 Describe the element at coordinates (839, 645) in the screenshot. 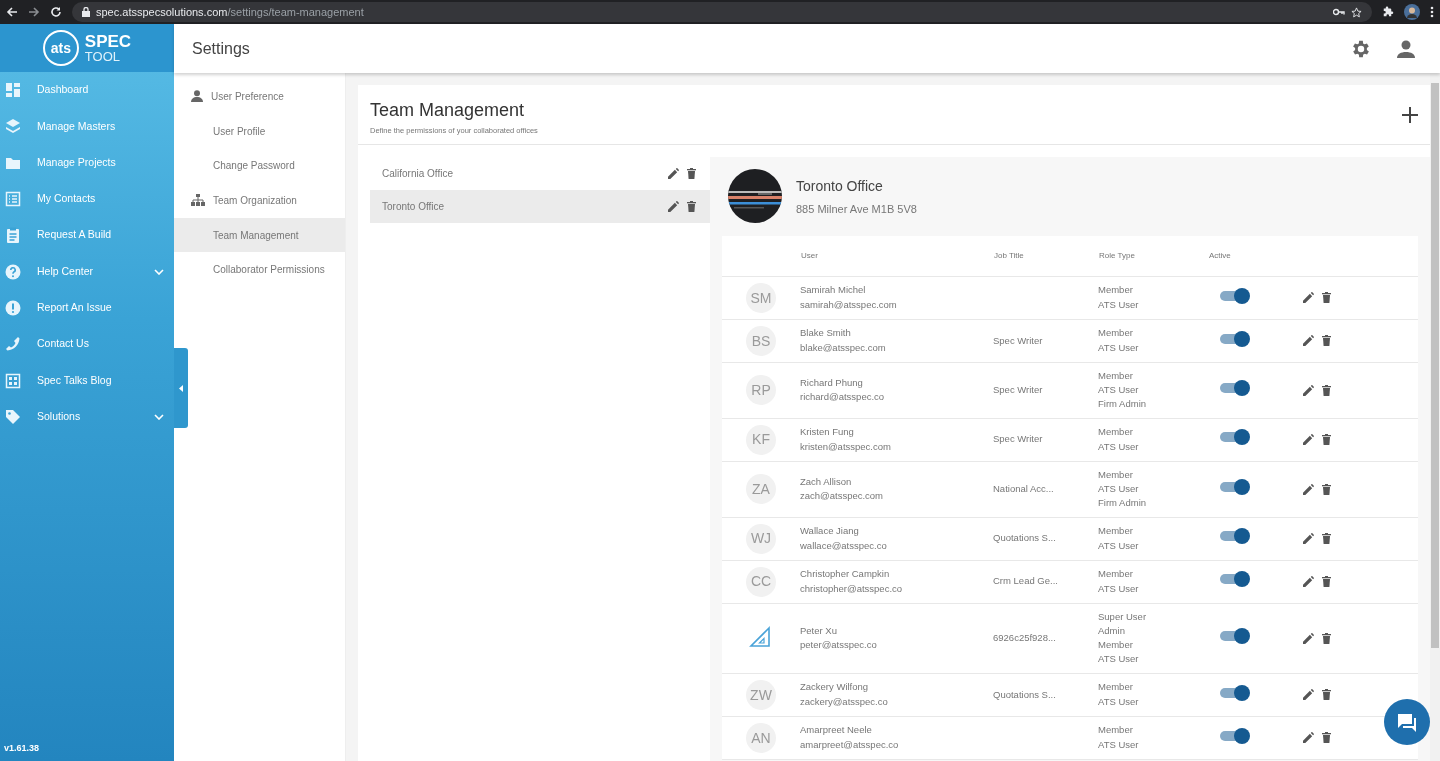

I see `user-email: peter@atsspec.co` at that location.